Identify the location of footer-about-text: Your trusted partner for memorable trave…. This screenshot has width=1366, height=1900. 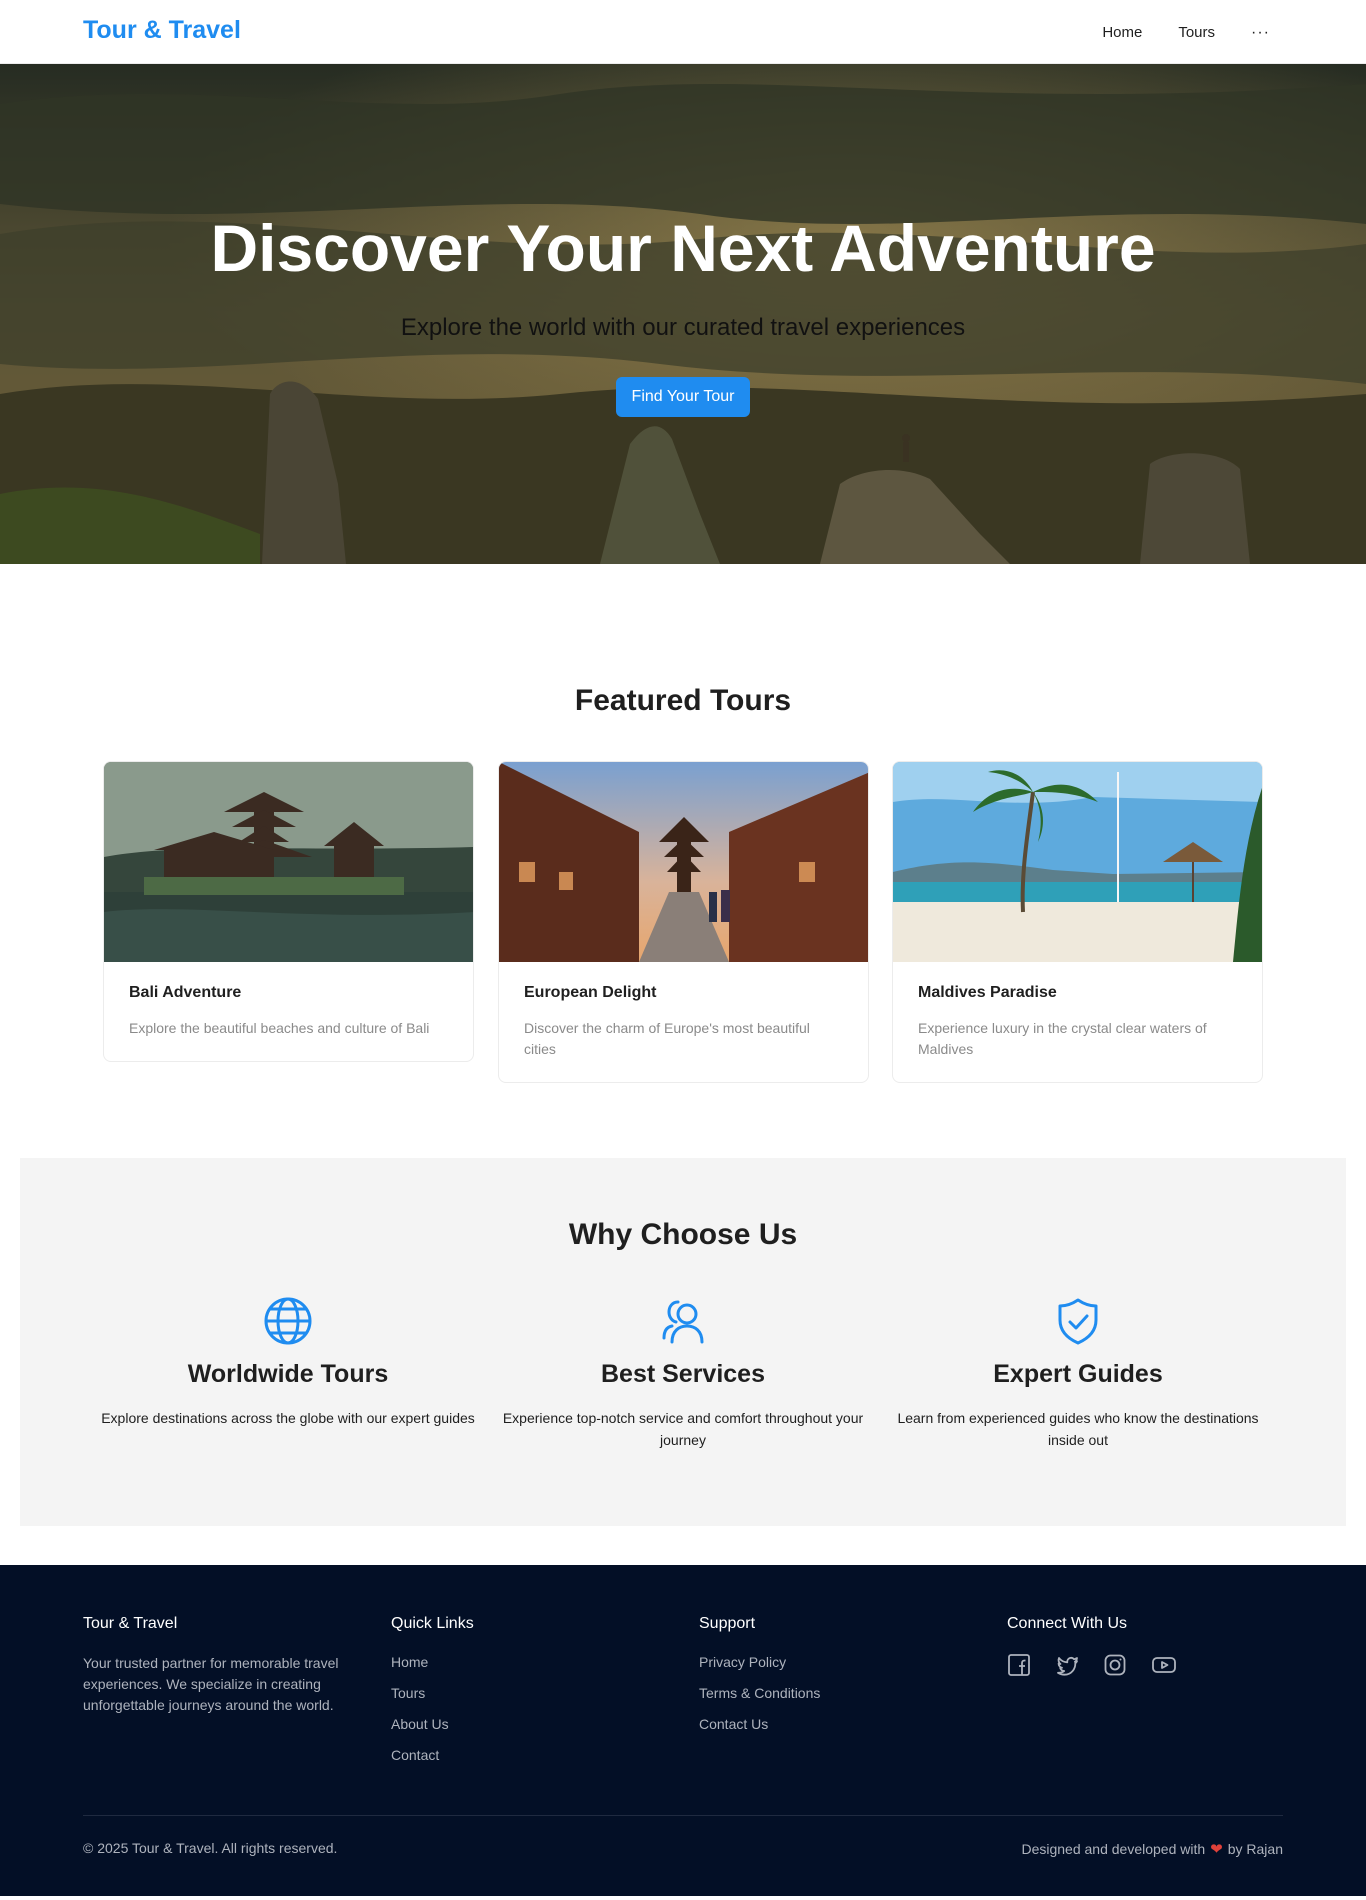
(211, 1684).